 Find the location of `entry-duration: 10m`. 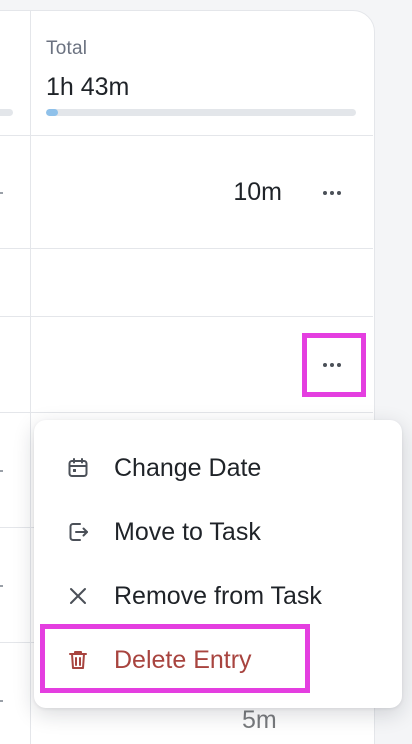

entry-duration: 10m is located at coordinates (257, 192).